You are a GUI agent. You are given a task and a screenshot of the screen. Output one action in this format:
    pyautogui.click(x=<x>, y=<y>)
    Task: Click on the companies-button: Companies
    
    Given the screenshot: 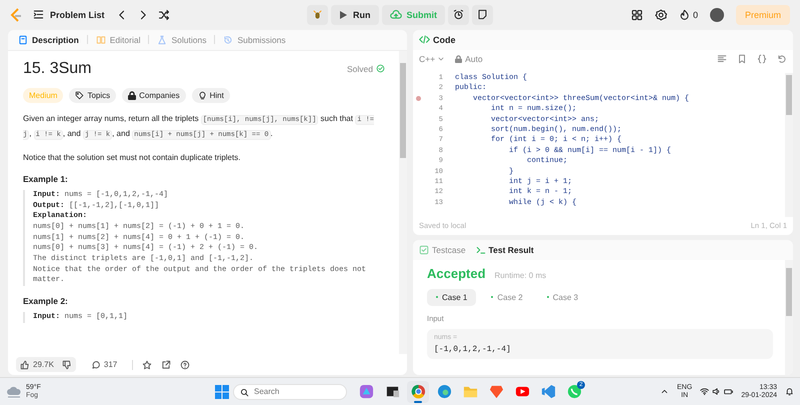 What is the action you would take?
    pyautogui.click(x=154, y=95)
    